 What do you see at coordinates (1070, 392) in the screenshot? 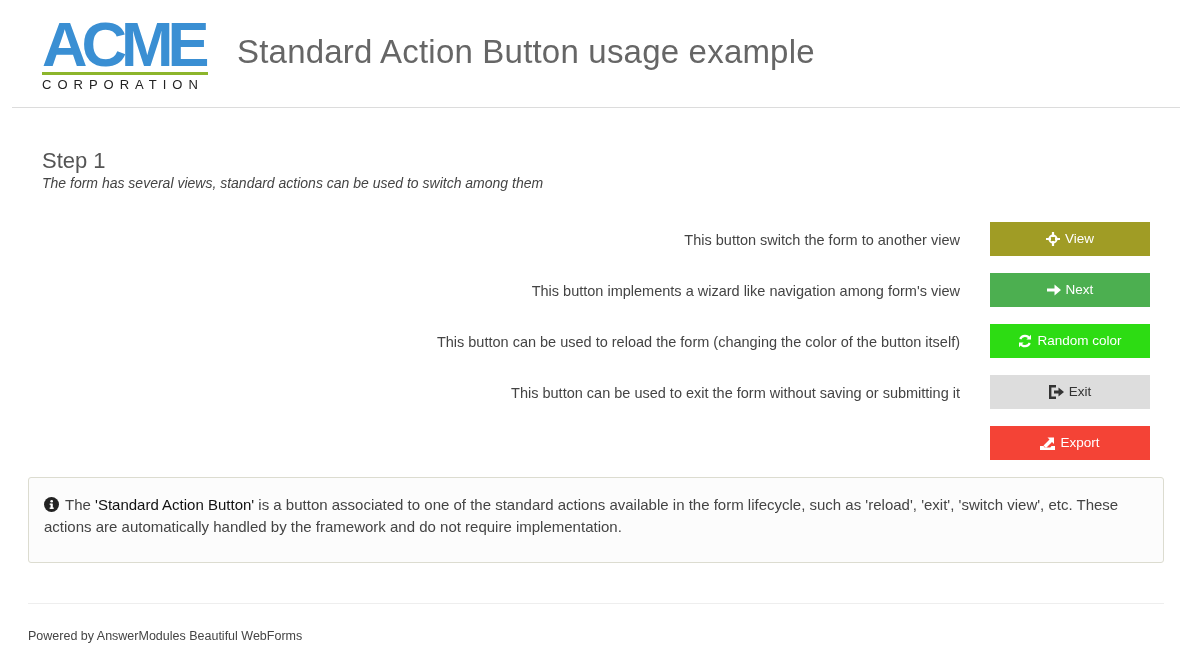
I see `exit-button: Exit` at bounding box center [1070, 392].